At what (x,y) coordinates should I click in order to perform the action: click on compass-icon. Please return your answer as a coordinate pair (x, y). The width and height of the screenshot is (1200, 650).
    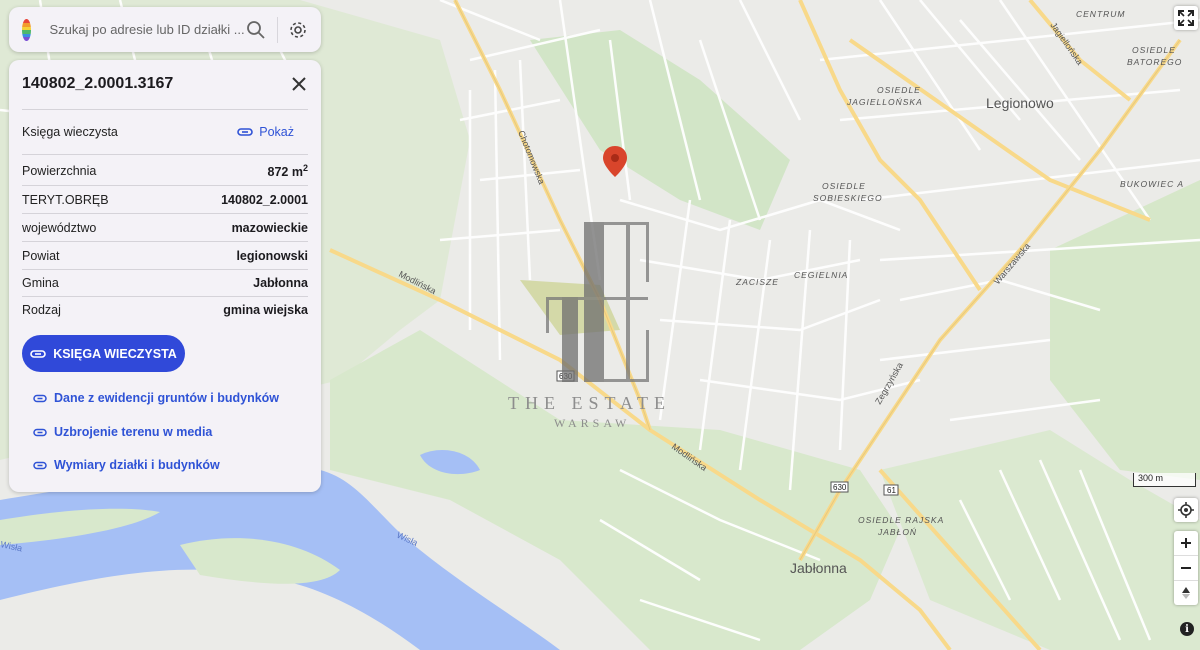
    Looking at the image, I should click on (1186, 593).